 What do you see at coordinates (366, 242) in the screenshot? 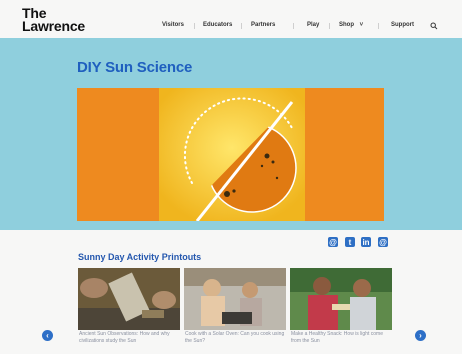
I see `share-linkedin-icon: in` at bounding box center [366, 242].